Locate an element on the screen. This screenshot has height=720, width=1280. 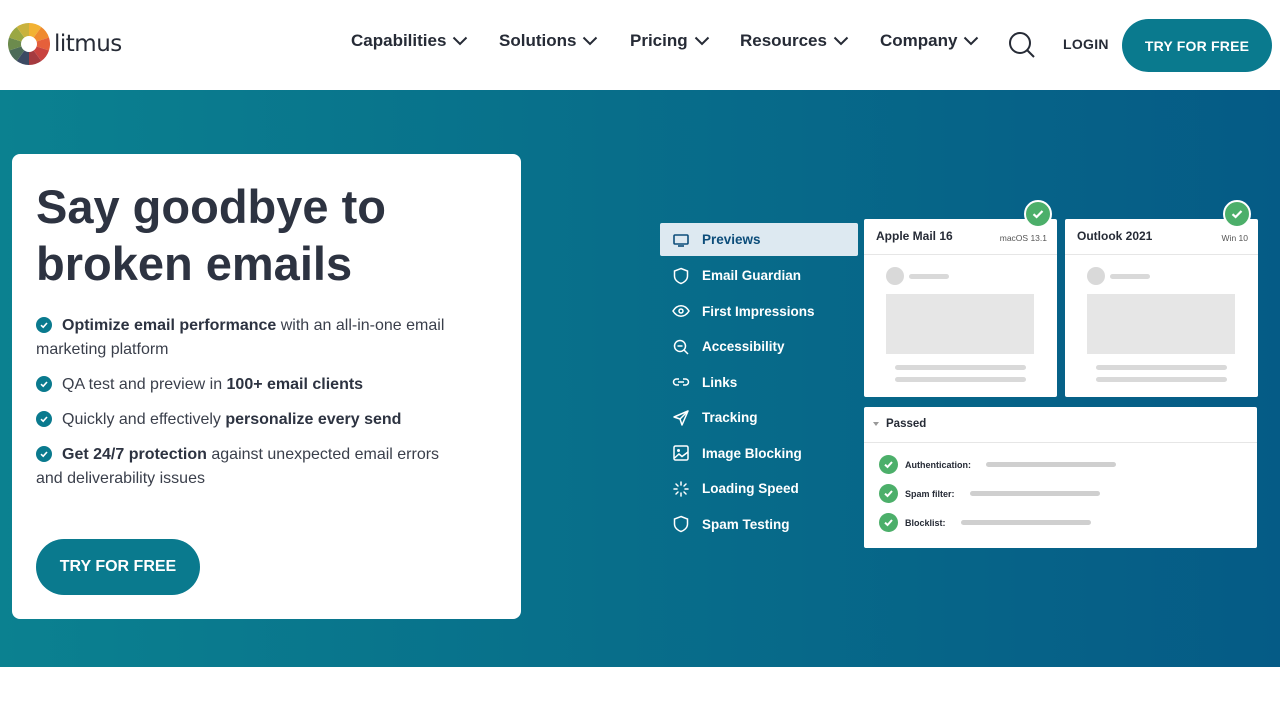
menu-item-accessibility: Accessibility is located at coordinates (759, 347).